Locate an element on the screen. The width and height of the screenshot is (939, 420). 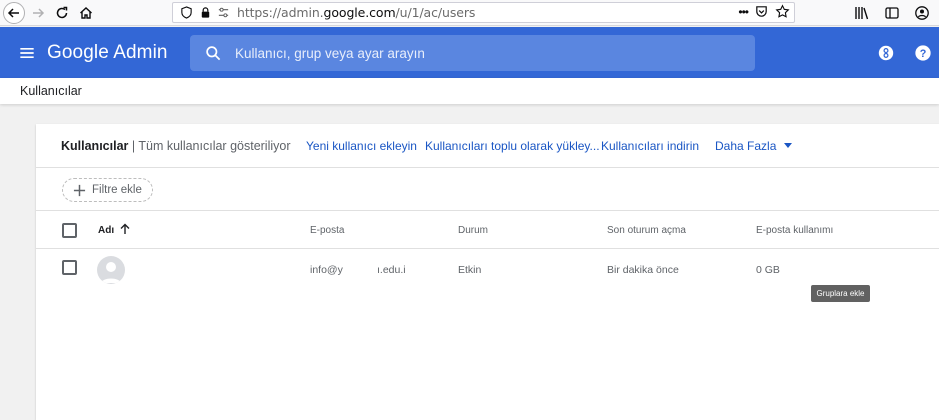
home-icon is located at coordinates (86, 12).